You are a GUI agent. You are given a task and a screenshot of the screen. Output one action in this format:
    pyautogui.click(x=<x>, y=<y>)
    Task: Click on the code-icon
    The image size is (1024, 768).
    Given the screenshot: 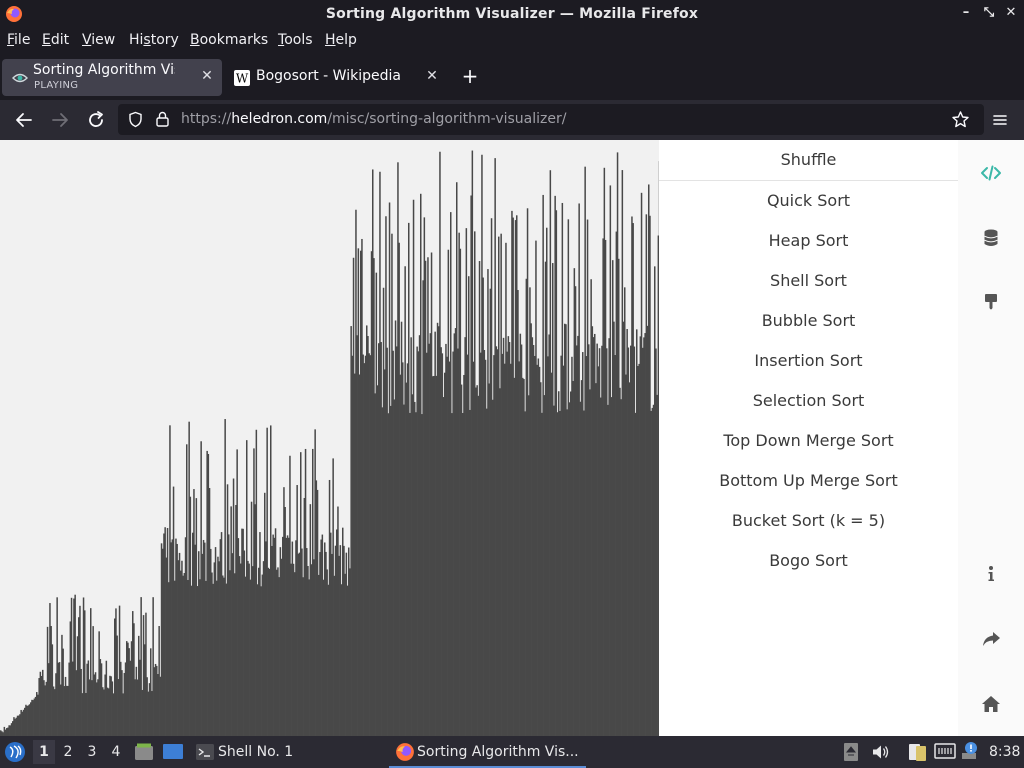 What is the action you would take?
    pyautogui.click(x=991, y=173)
    